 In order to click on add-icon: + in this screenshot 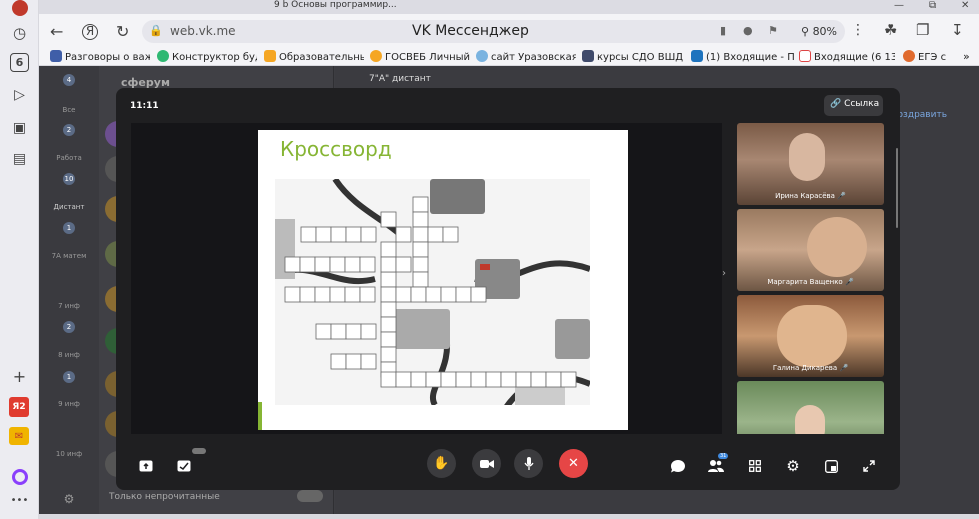, I will do `click(19, 376)`.